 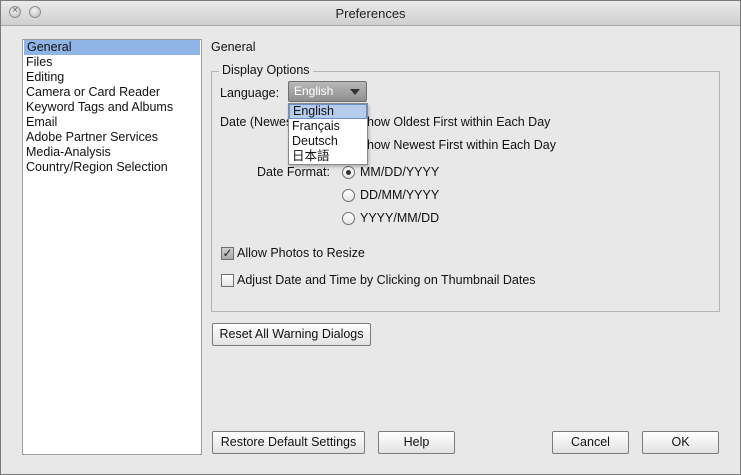 I want to click on date-format-mmddyyyy-radio, so click(x=348, y=172).